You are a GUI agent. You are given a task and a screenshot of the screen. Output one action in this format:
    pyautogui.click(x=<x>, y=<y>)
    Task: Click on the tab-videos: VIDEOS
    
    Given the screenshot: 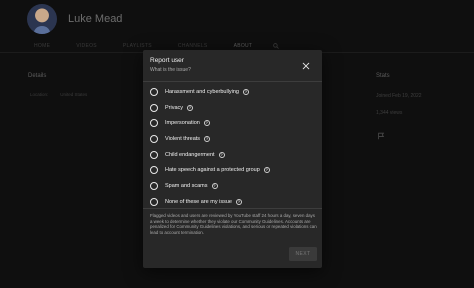 What is the action you would take?
    pyautogui.click(x=86, y=46)
    